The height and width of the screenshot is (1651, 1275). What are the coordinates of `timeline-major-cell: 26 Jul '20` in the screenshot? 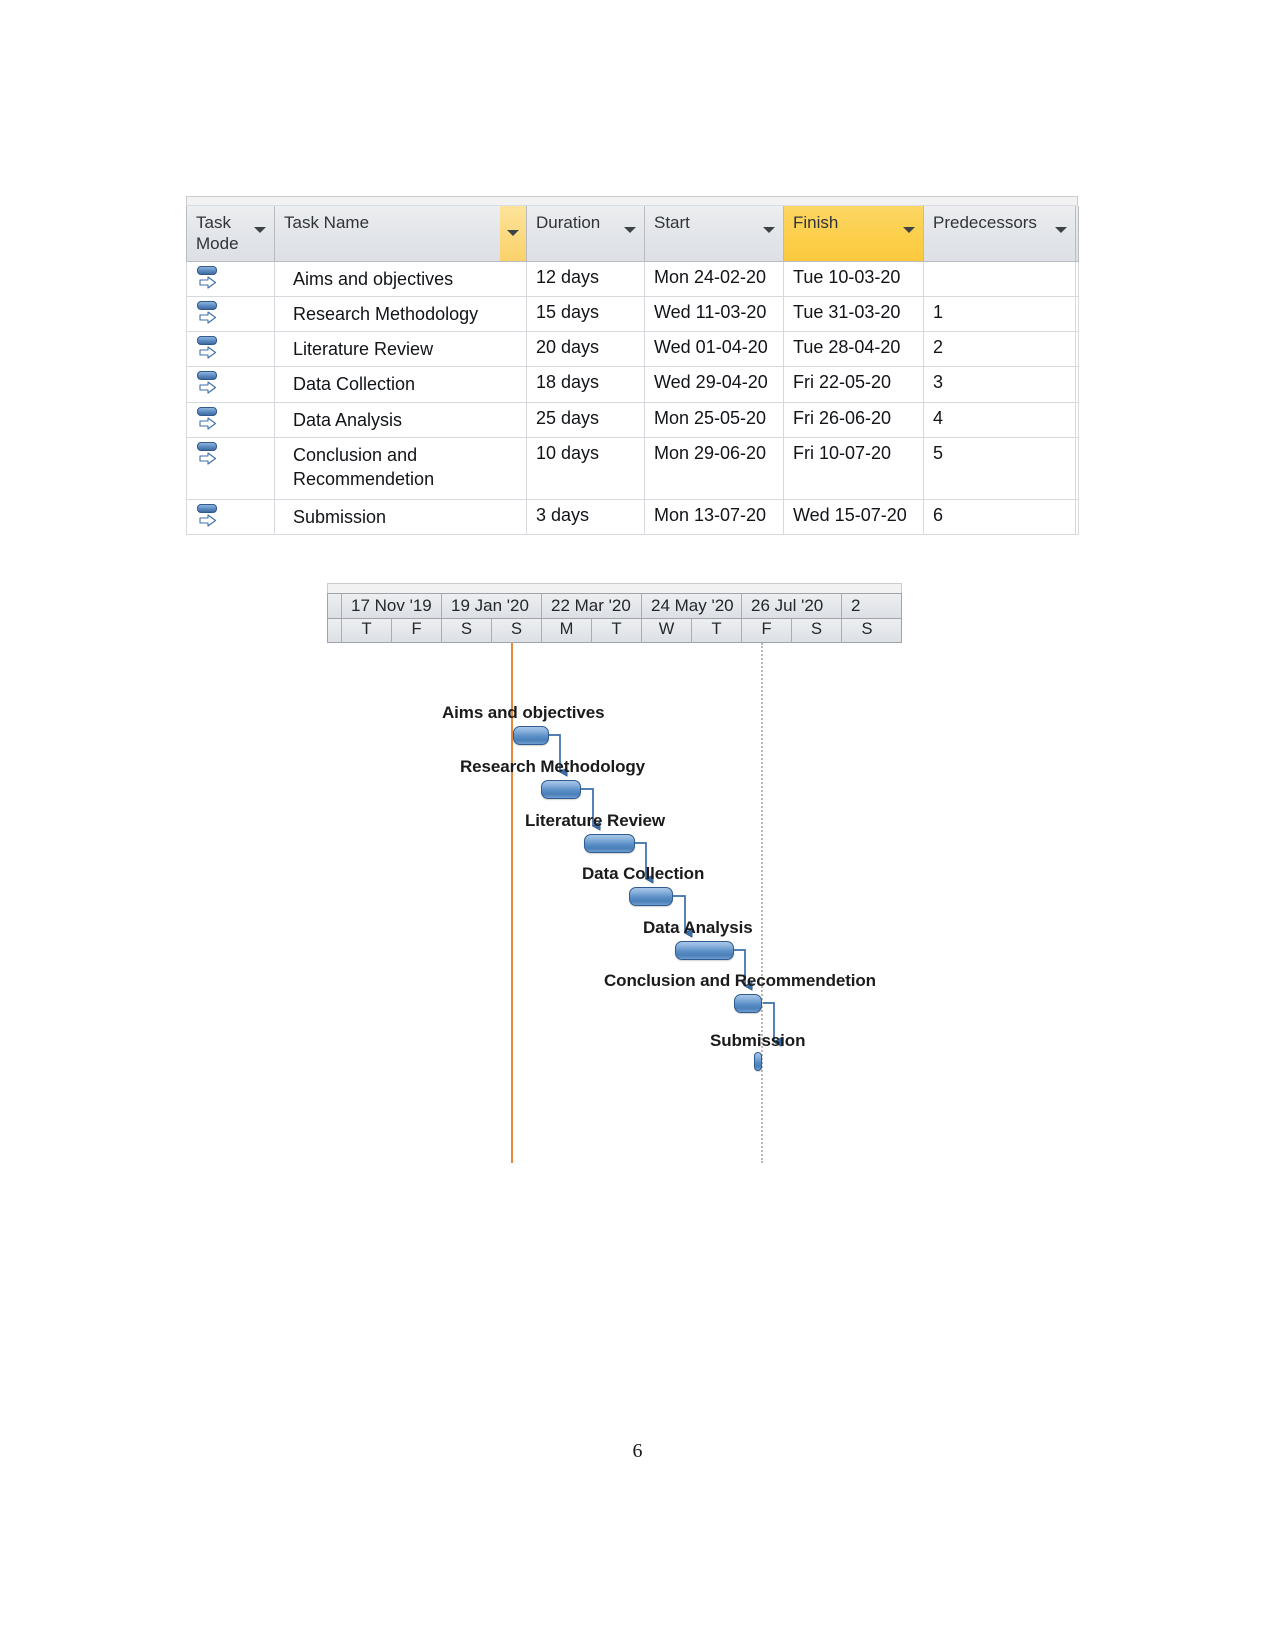 It's located at (792, 606).